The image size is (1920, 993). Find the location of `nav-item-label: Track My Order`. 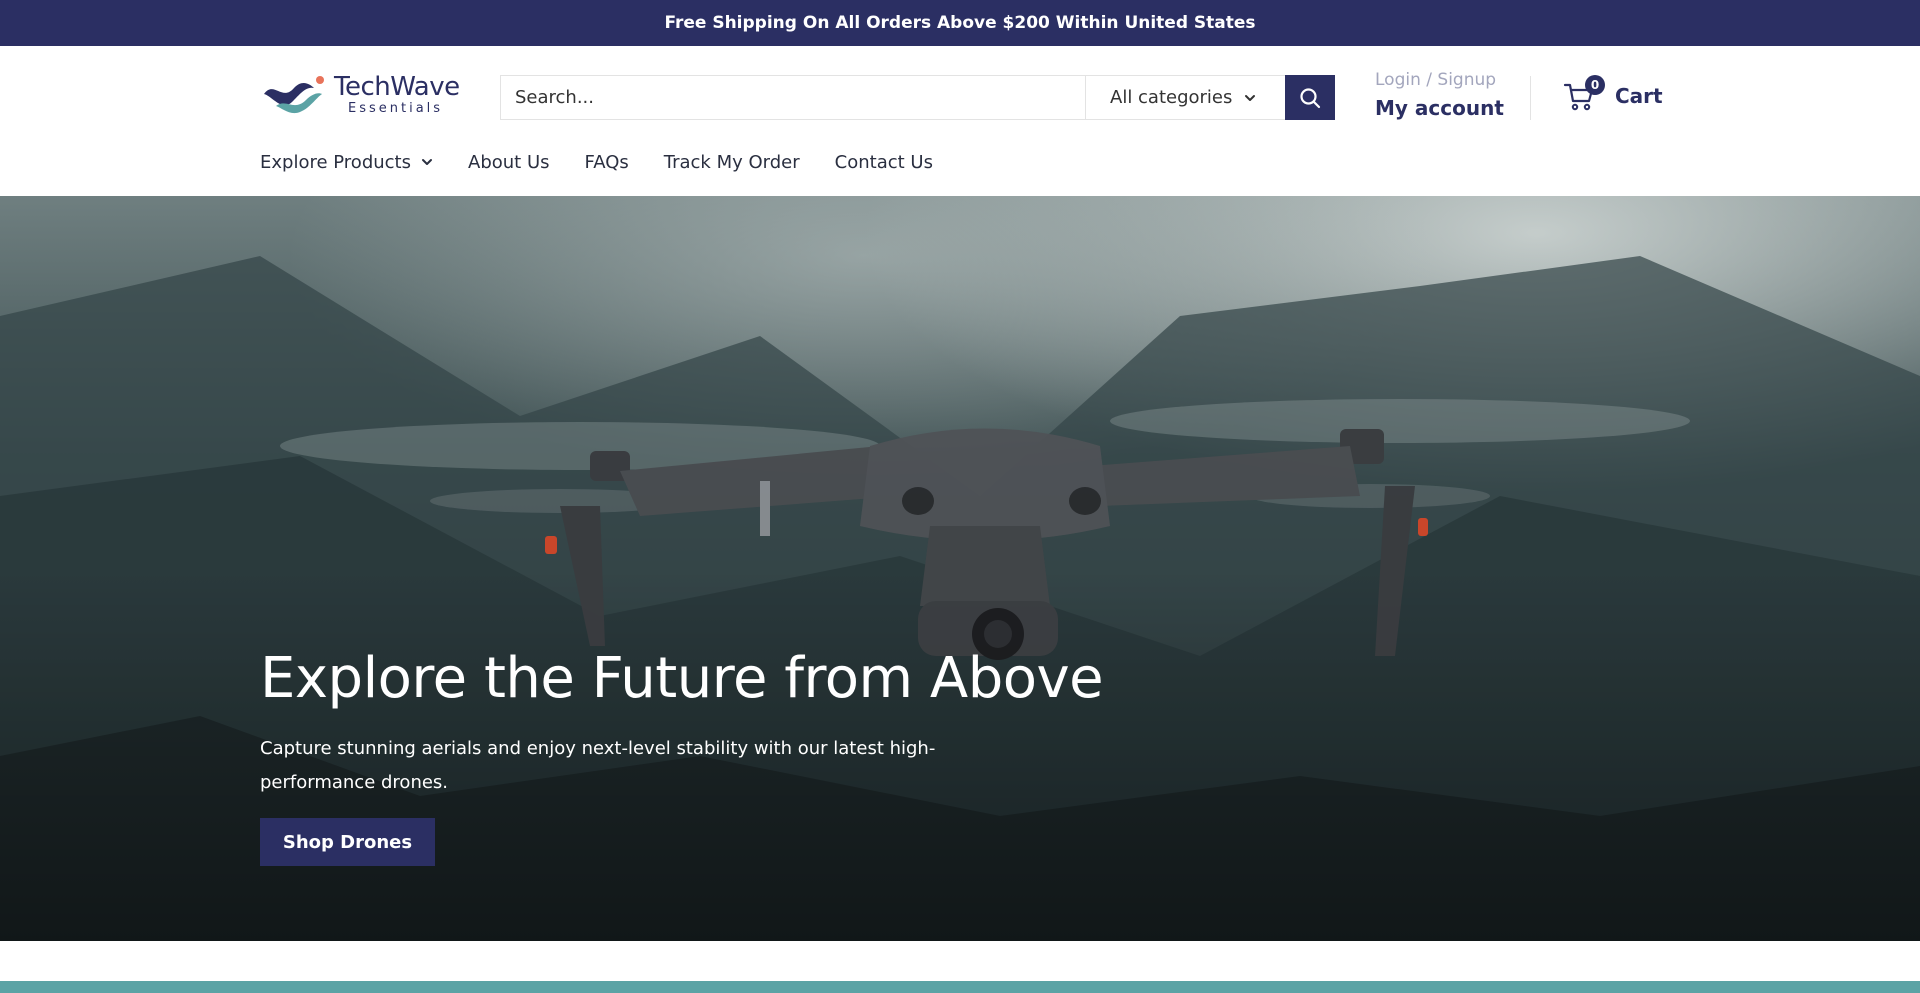

nav-item-label: Track My Order is located at coordinates (731, 162).